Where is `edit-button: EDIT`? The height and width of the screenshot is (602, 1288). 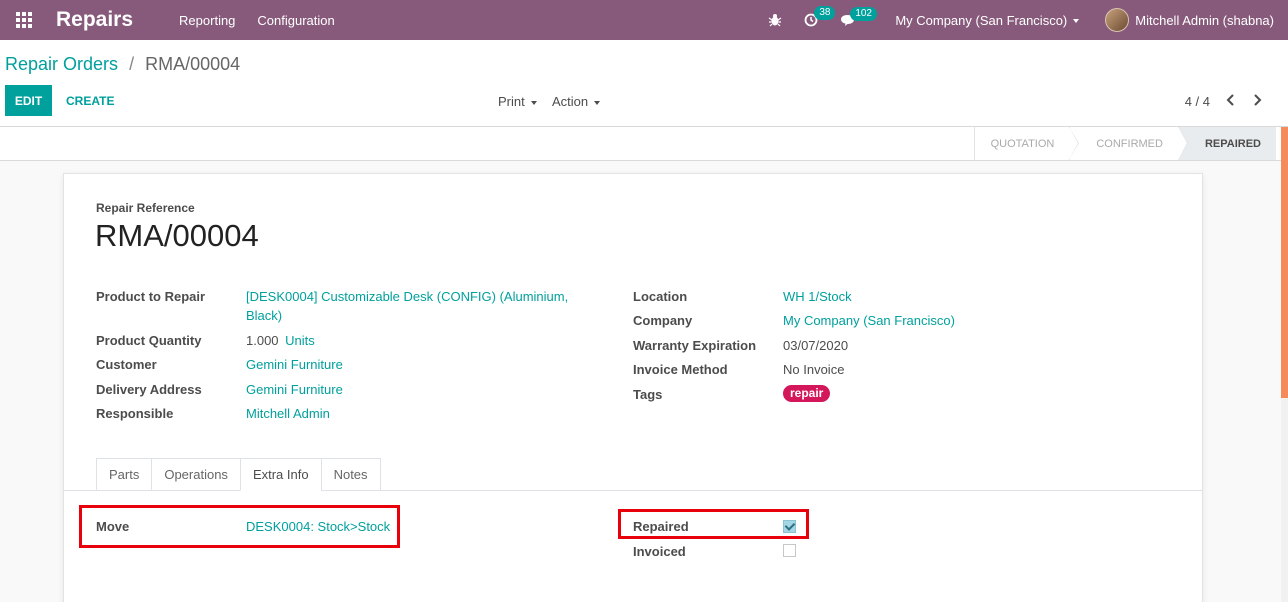
edit-button: EDIT is located at coordinates (28, 100).